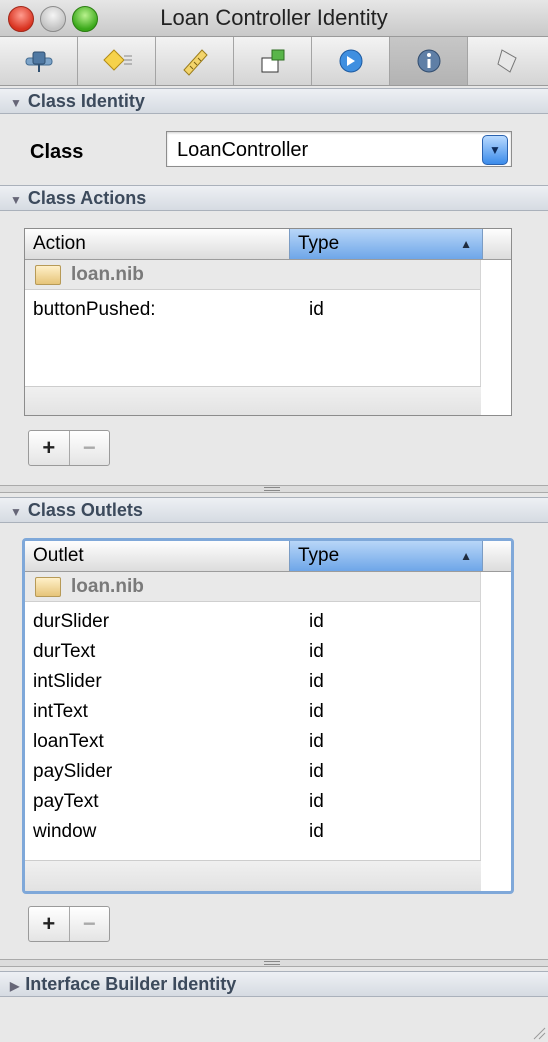 This screenshot has height=1042, width=548. I want to click on attributes-icon, so click(38, 61).